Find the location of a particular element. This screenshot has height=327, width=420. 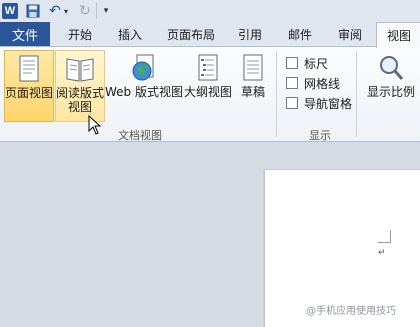

tab-insert: 插入 is located at coordinates (130, 34).